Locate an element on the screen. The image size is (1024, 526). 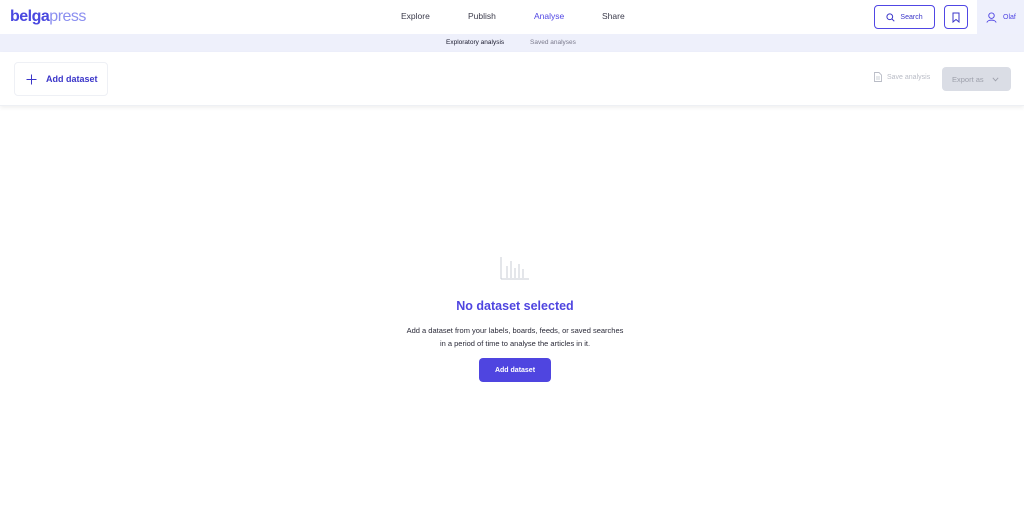
document-icon is located at coordinates (878, 77).